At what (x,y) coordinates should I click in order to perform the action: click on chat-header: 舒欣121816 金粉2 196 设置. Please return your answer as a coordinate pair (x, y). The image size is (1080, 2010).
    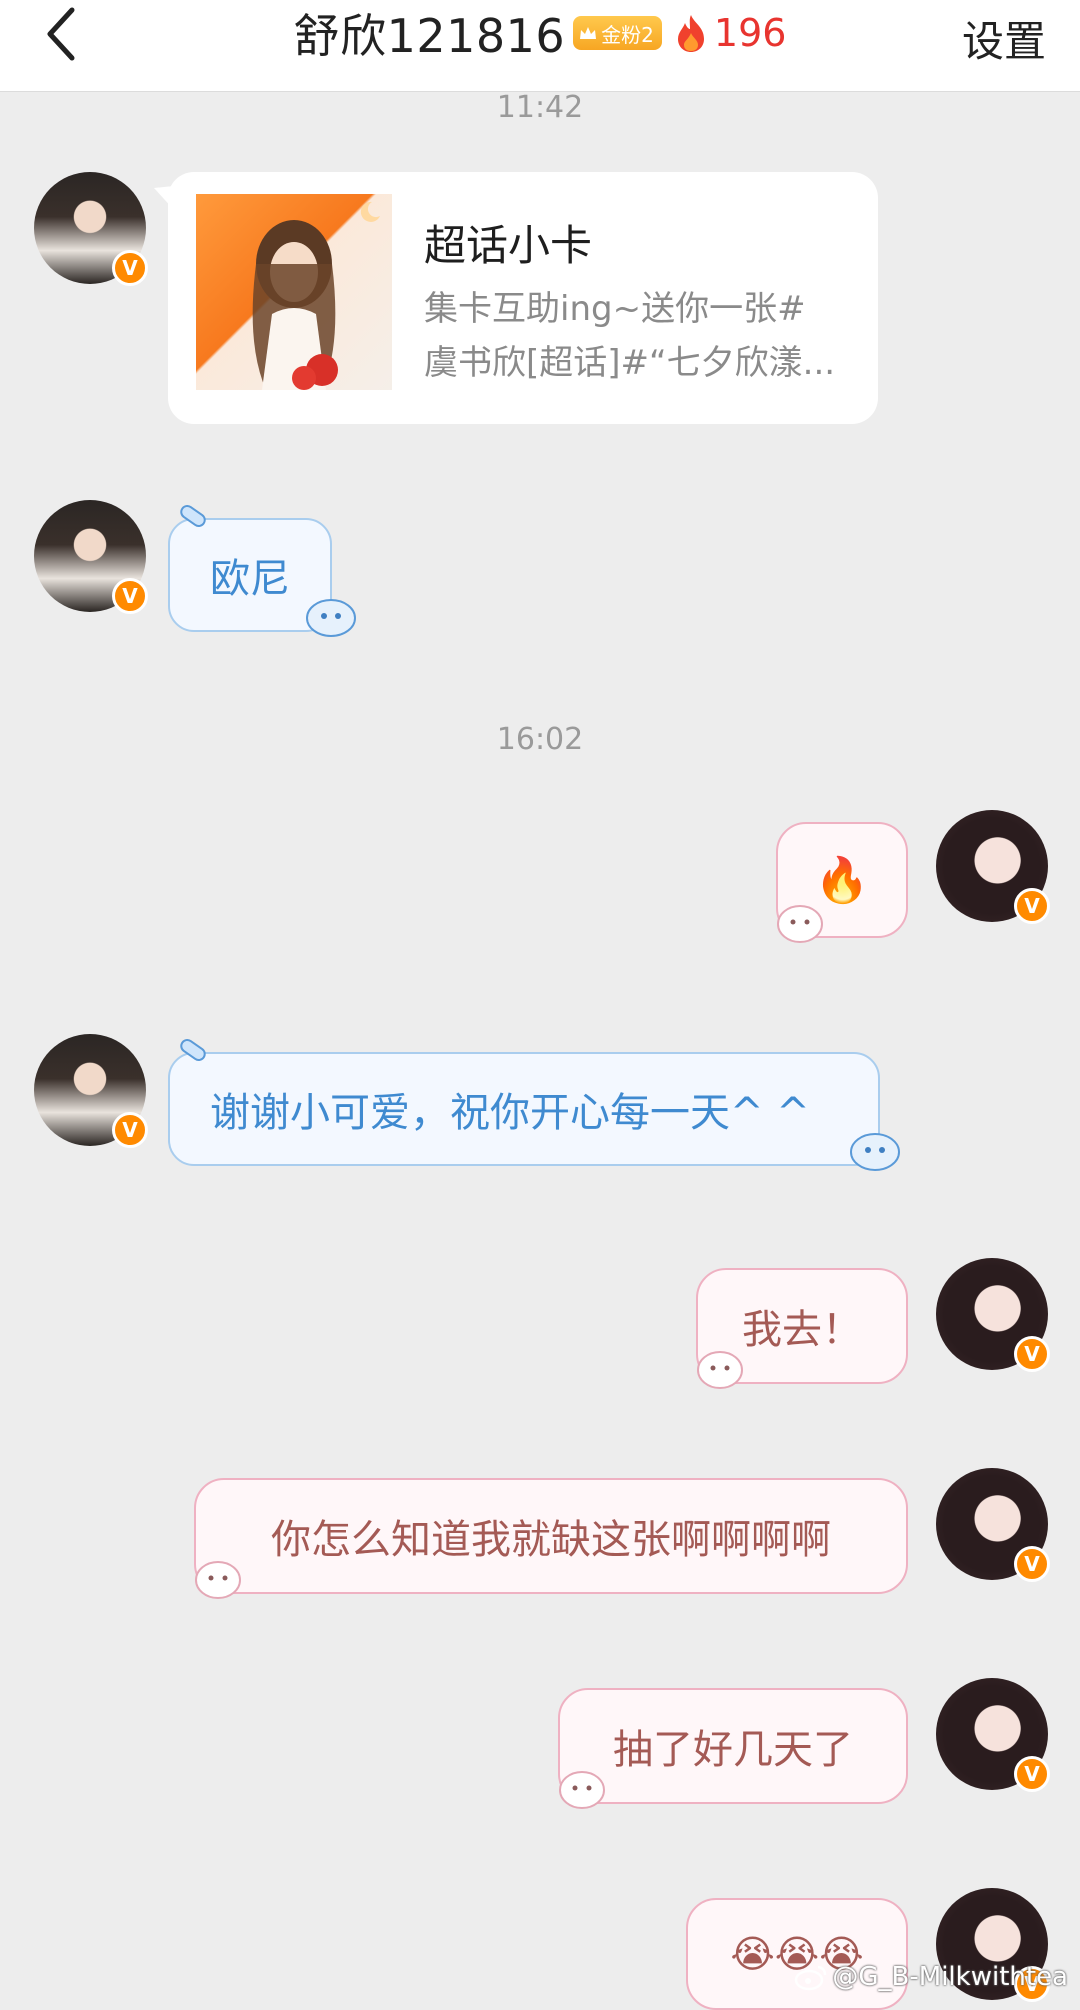
    Looking at the image, I should click on (540, 46).